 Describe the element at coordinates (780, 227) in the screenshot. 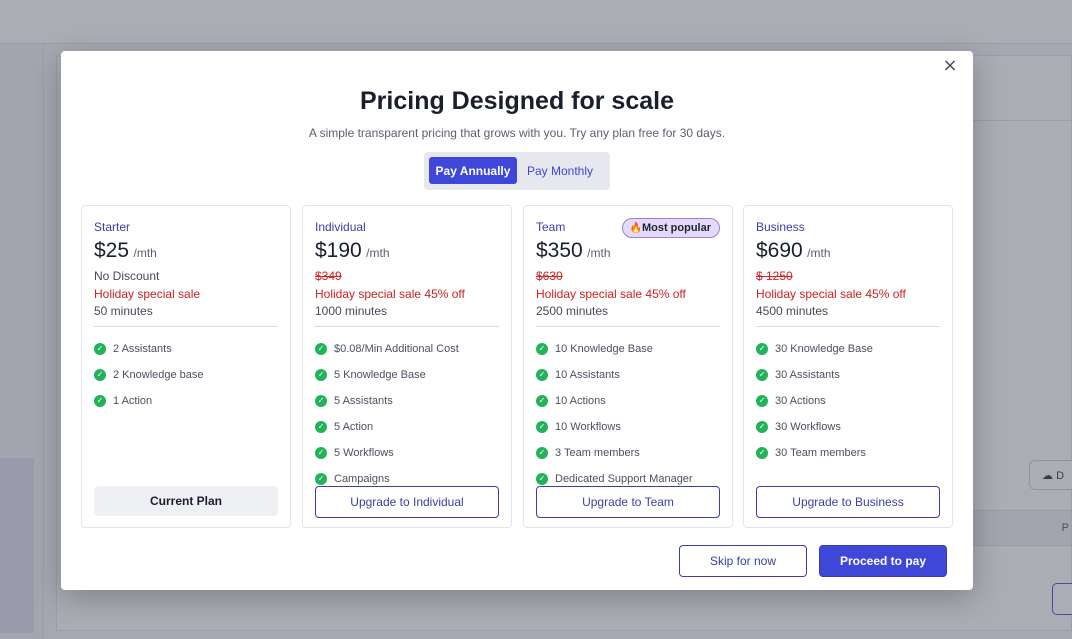

I see `plan-name: Business` at that location.